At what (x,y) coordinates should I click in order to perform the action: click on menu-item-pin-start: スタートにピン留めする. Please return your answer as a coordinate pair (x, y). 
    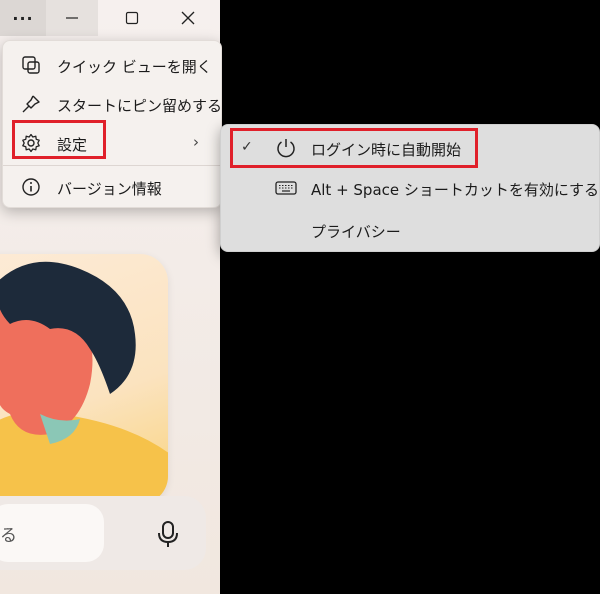
    Looking at the image, I should click on (113, 104).